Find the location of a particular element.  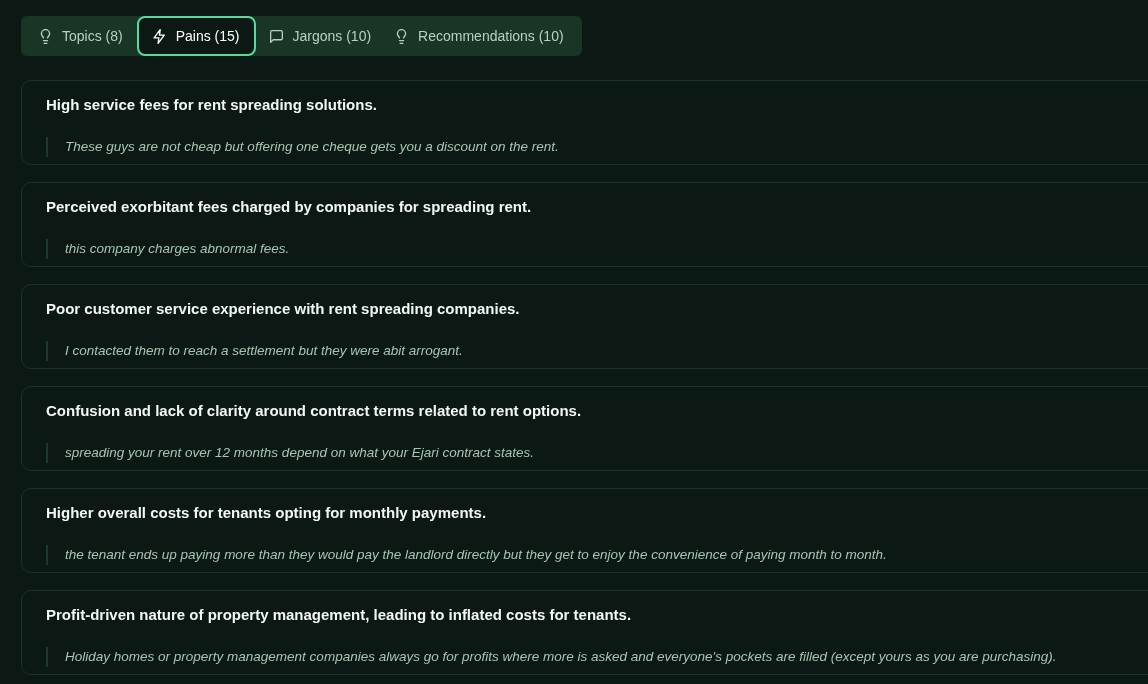

pain-title: Perceived exorbitant fees charged by companies for spreading rent. is located at coordinates (289, 207).